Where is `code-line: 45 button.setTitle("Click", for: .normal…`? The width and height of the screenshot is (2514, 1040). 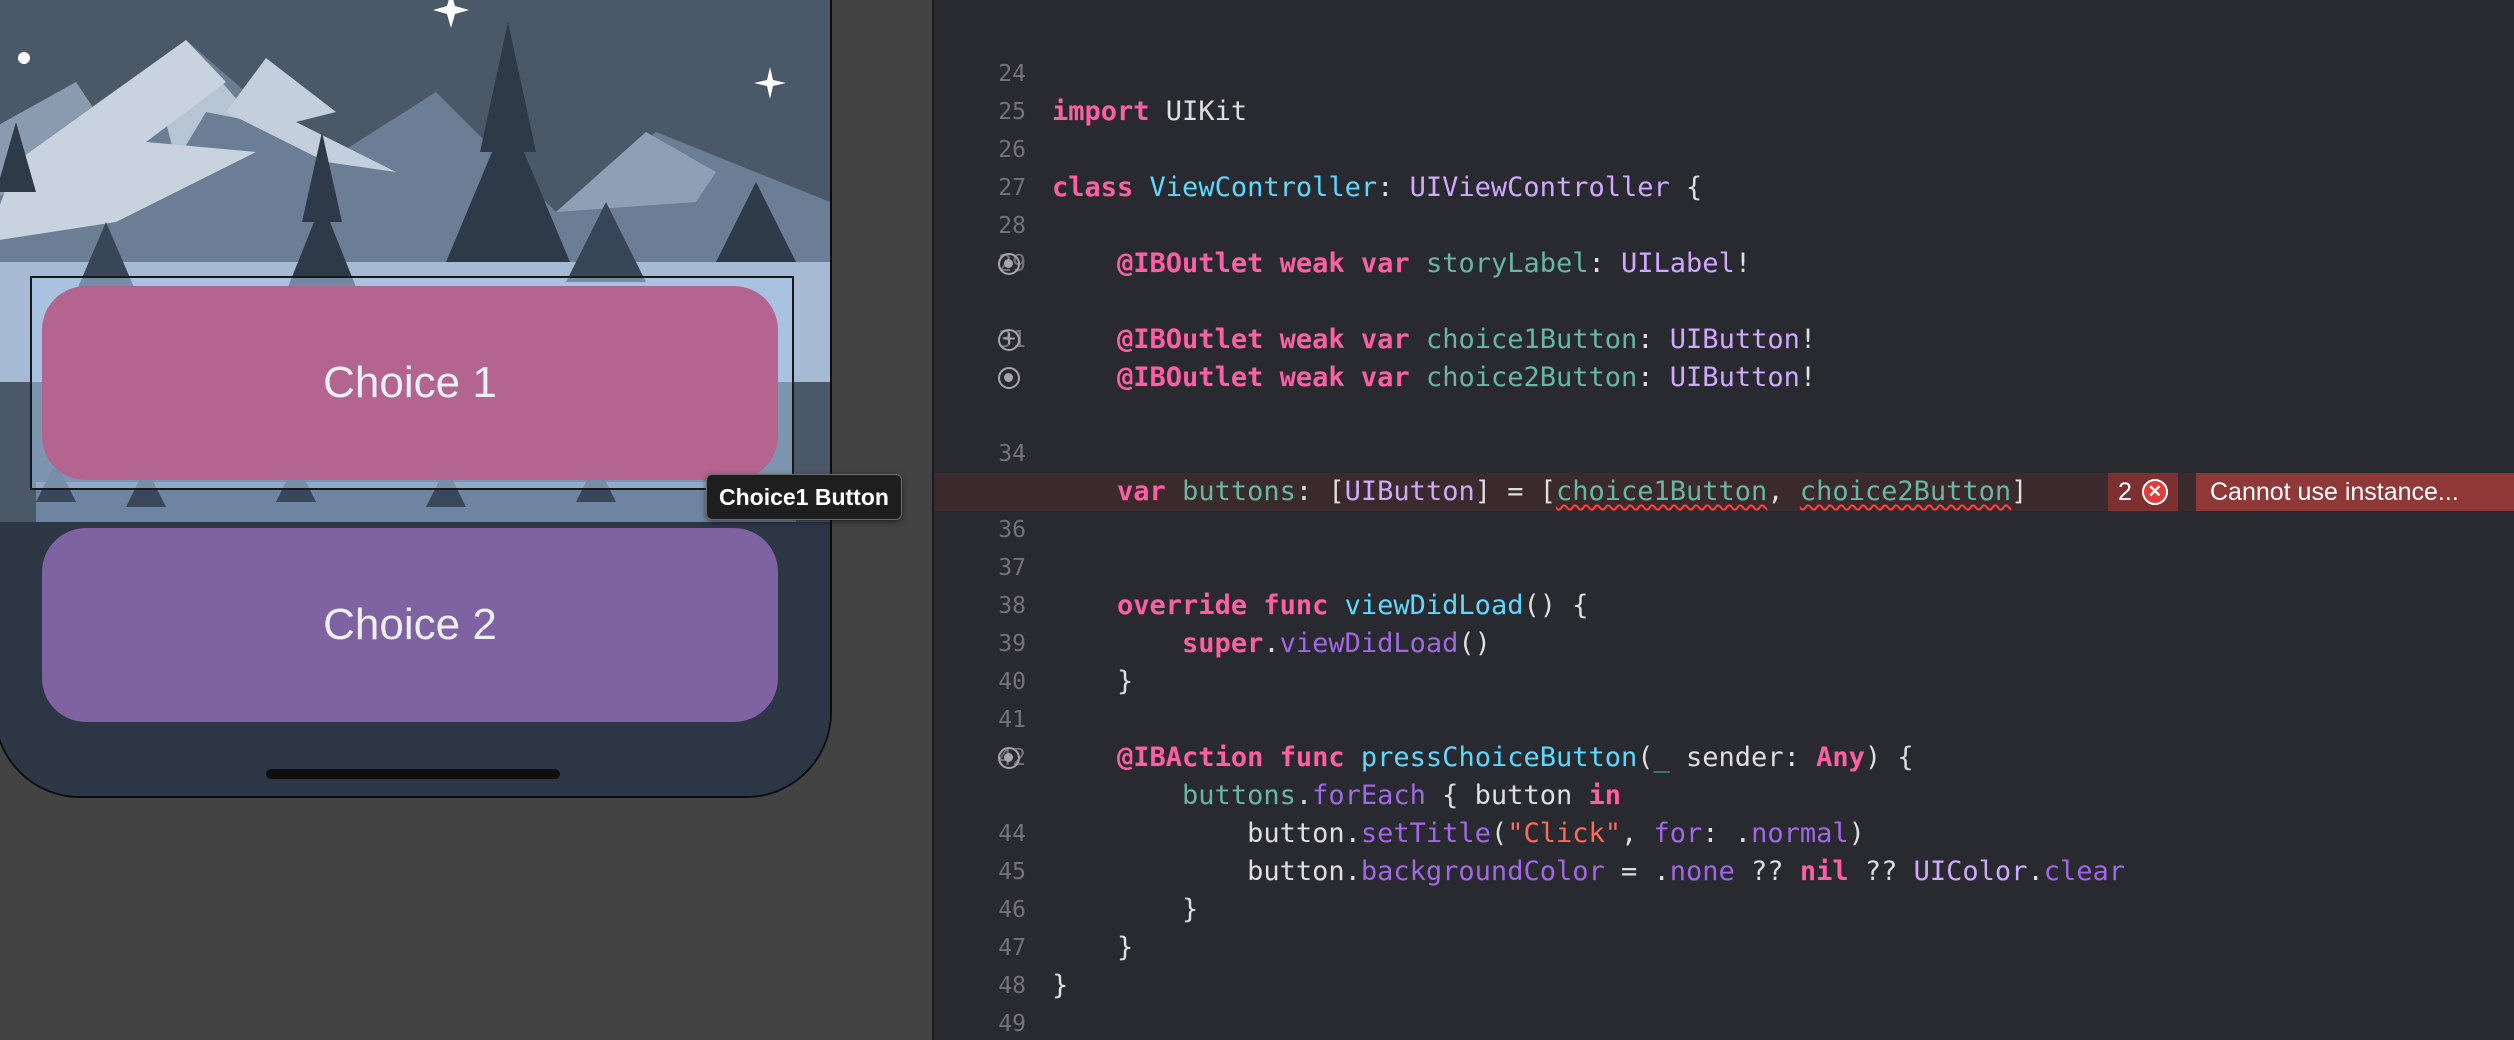 code-line: 45 button.setTitle("Click", for: .normal… is located at coordinates (1724, 850).